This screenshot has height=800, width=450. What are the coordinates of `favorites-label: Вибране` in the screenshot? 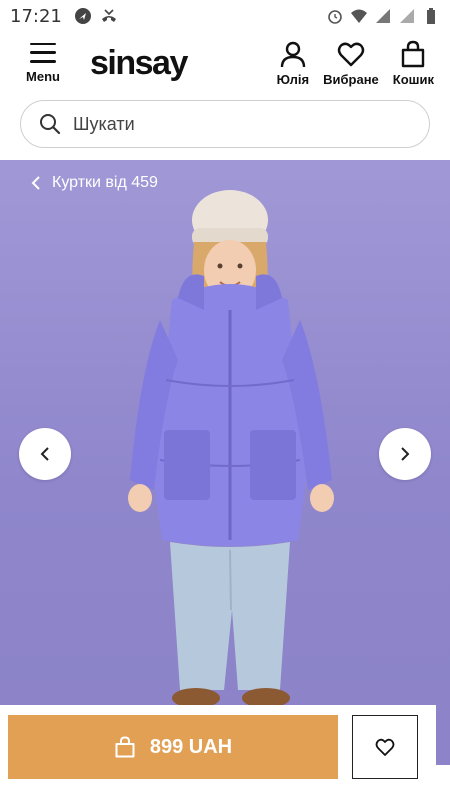 It's located at (351, 79).